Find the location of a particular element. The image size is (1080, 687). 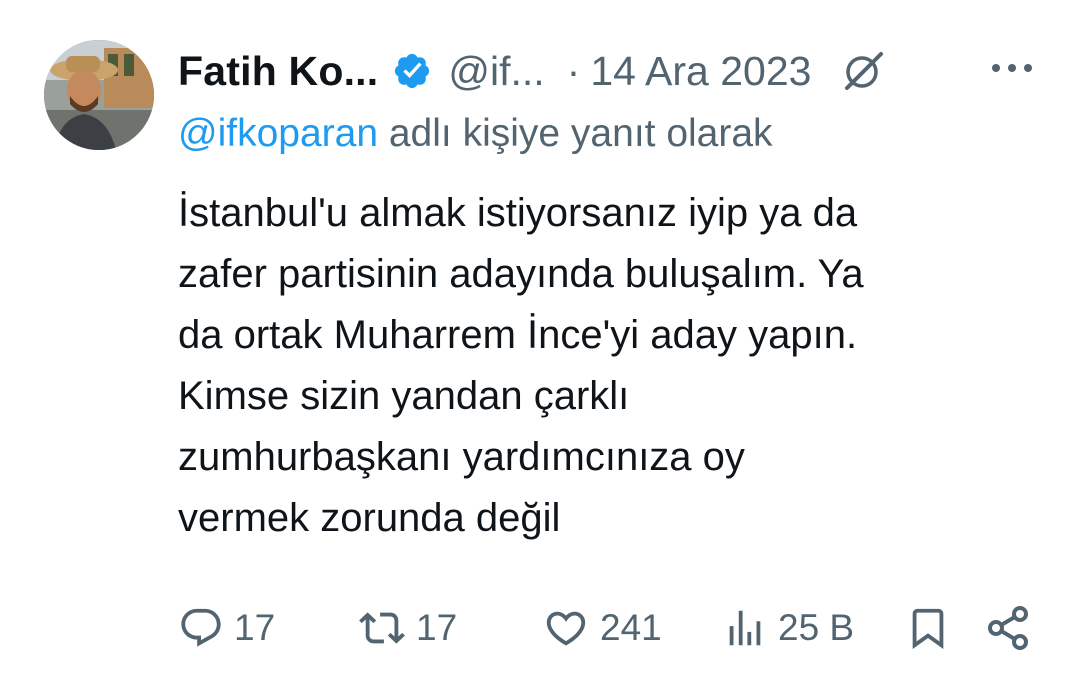

grok-icon is located at coordinates (863, 71).